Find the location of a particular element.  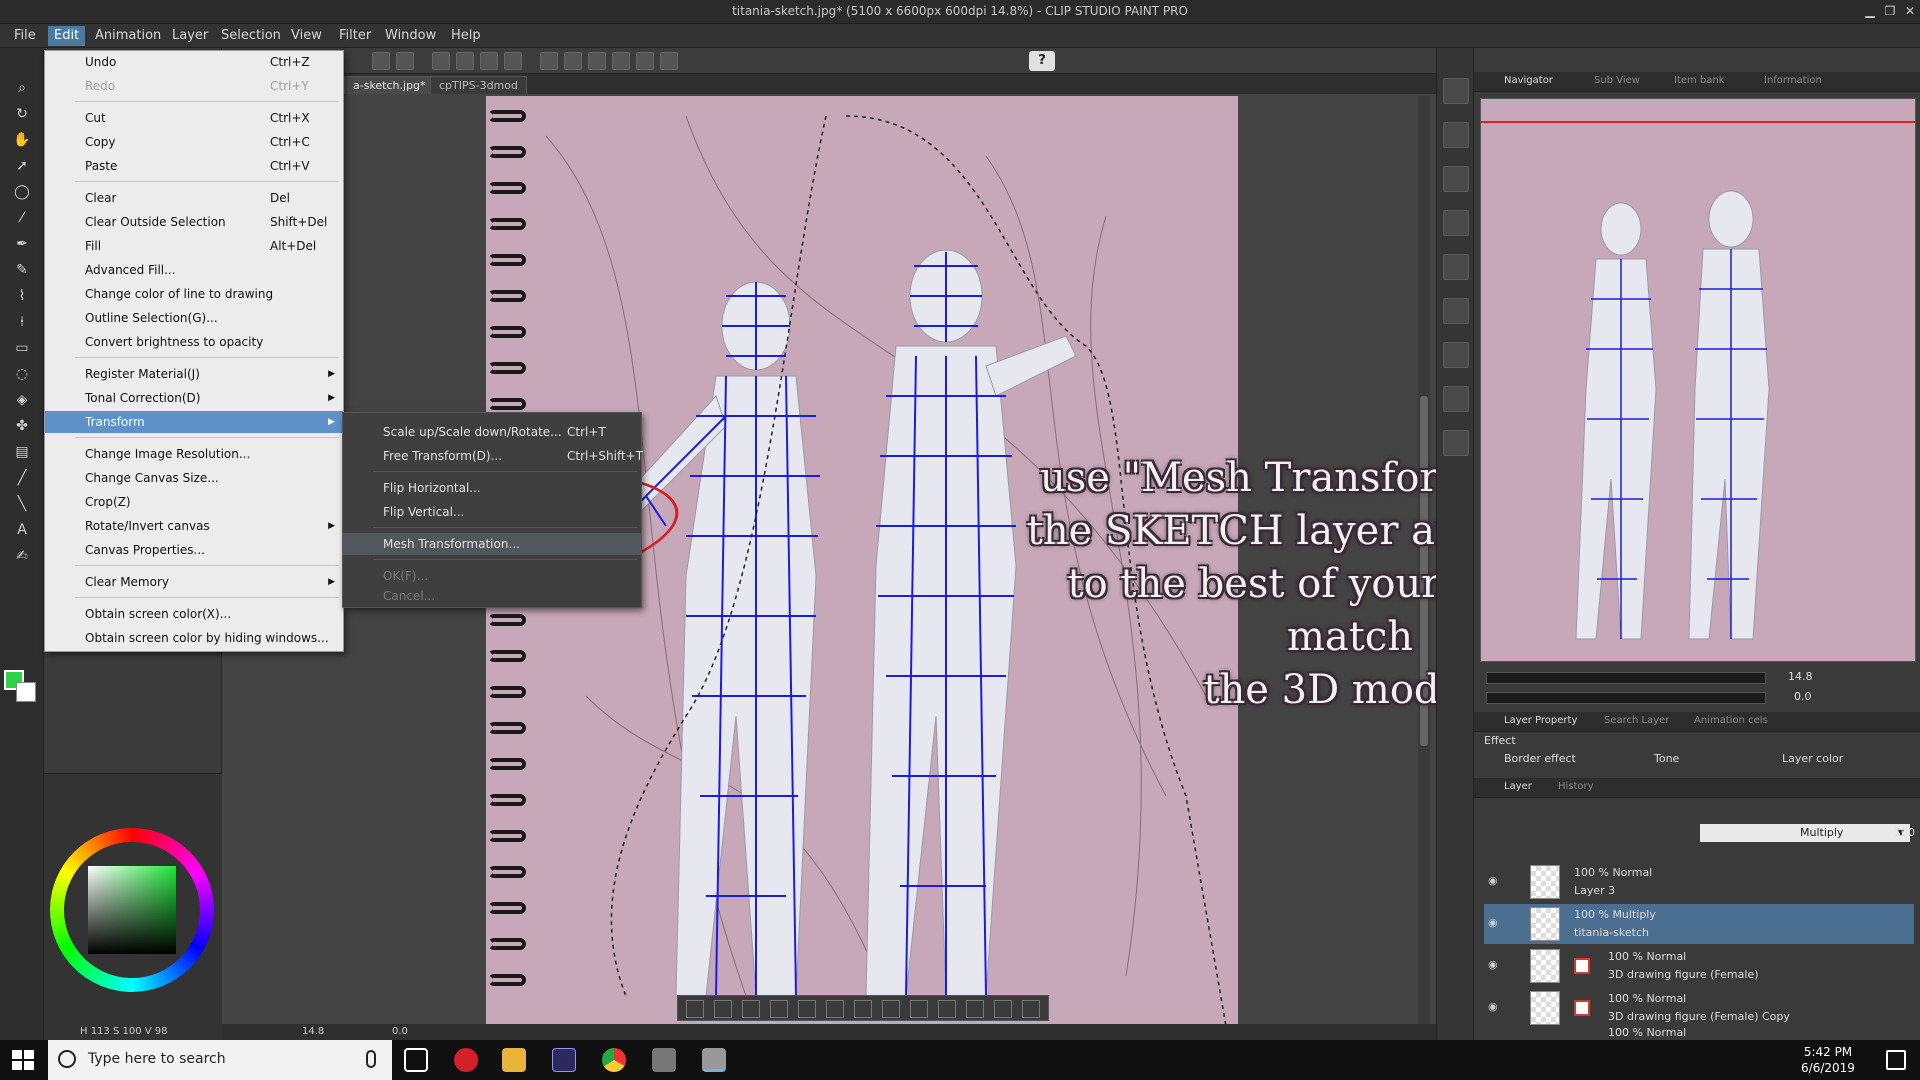

tab-history: History is located at coordinates (1576, 786).